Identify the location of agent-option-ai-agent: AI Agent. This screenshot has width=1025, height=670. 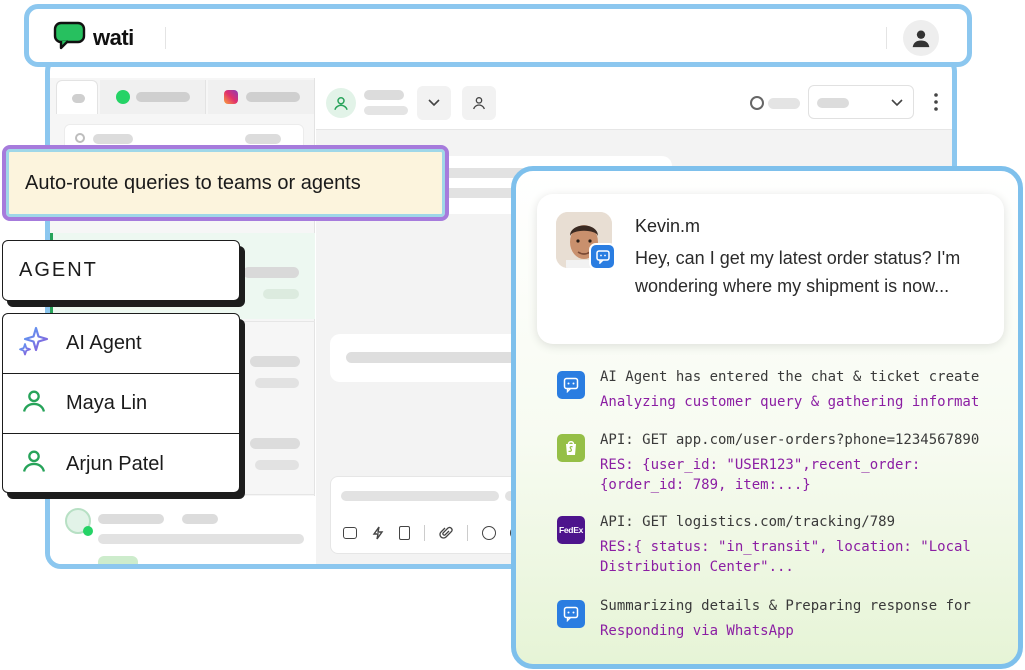
(121, 344).